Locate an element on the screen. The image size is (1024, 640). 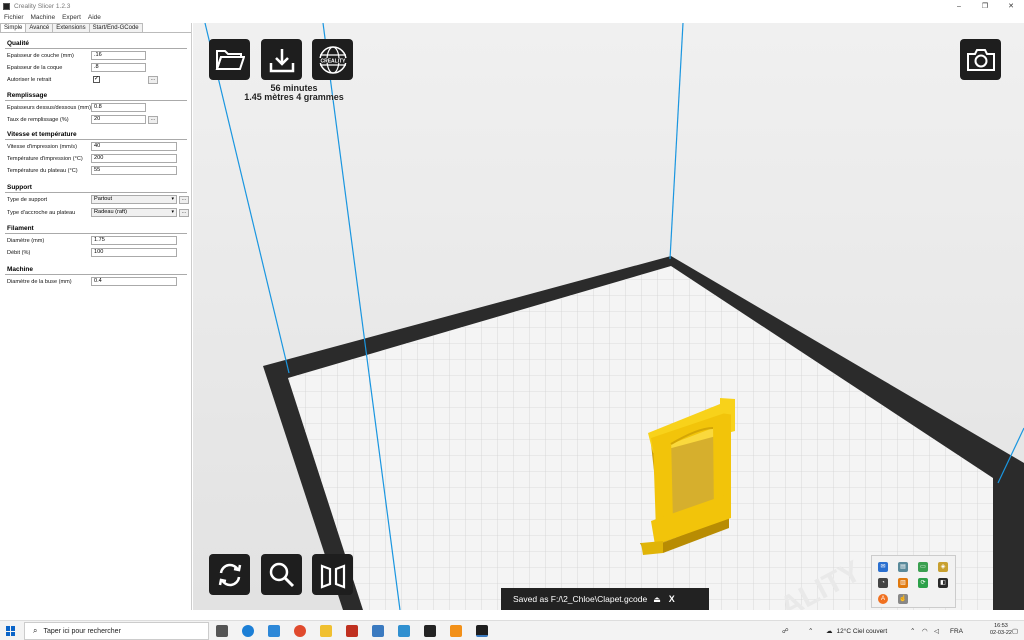
tab-avance: Avancé is located at coordinates (39, 27).